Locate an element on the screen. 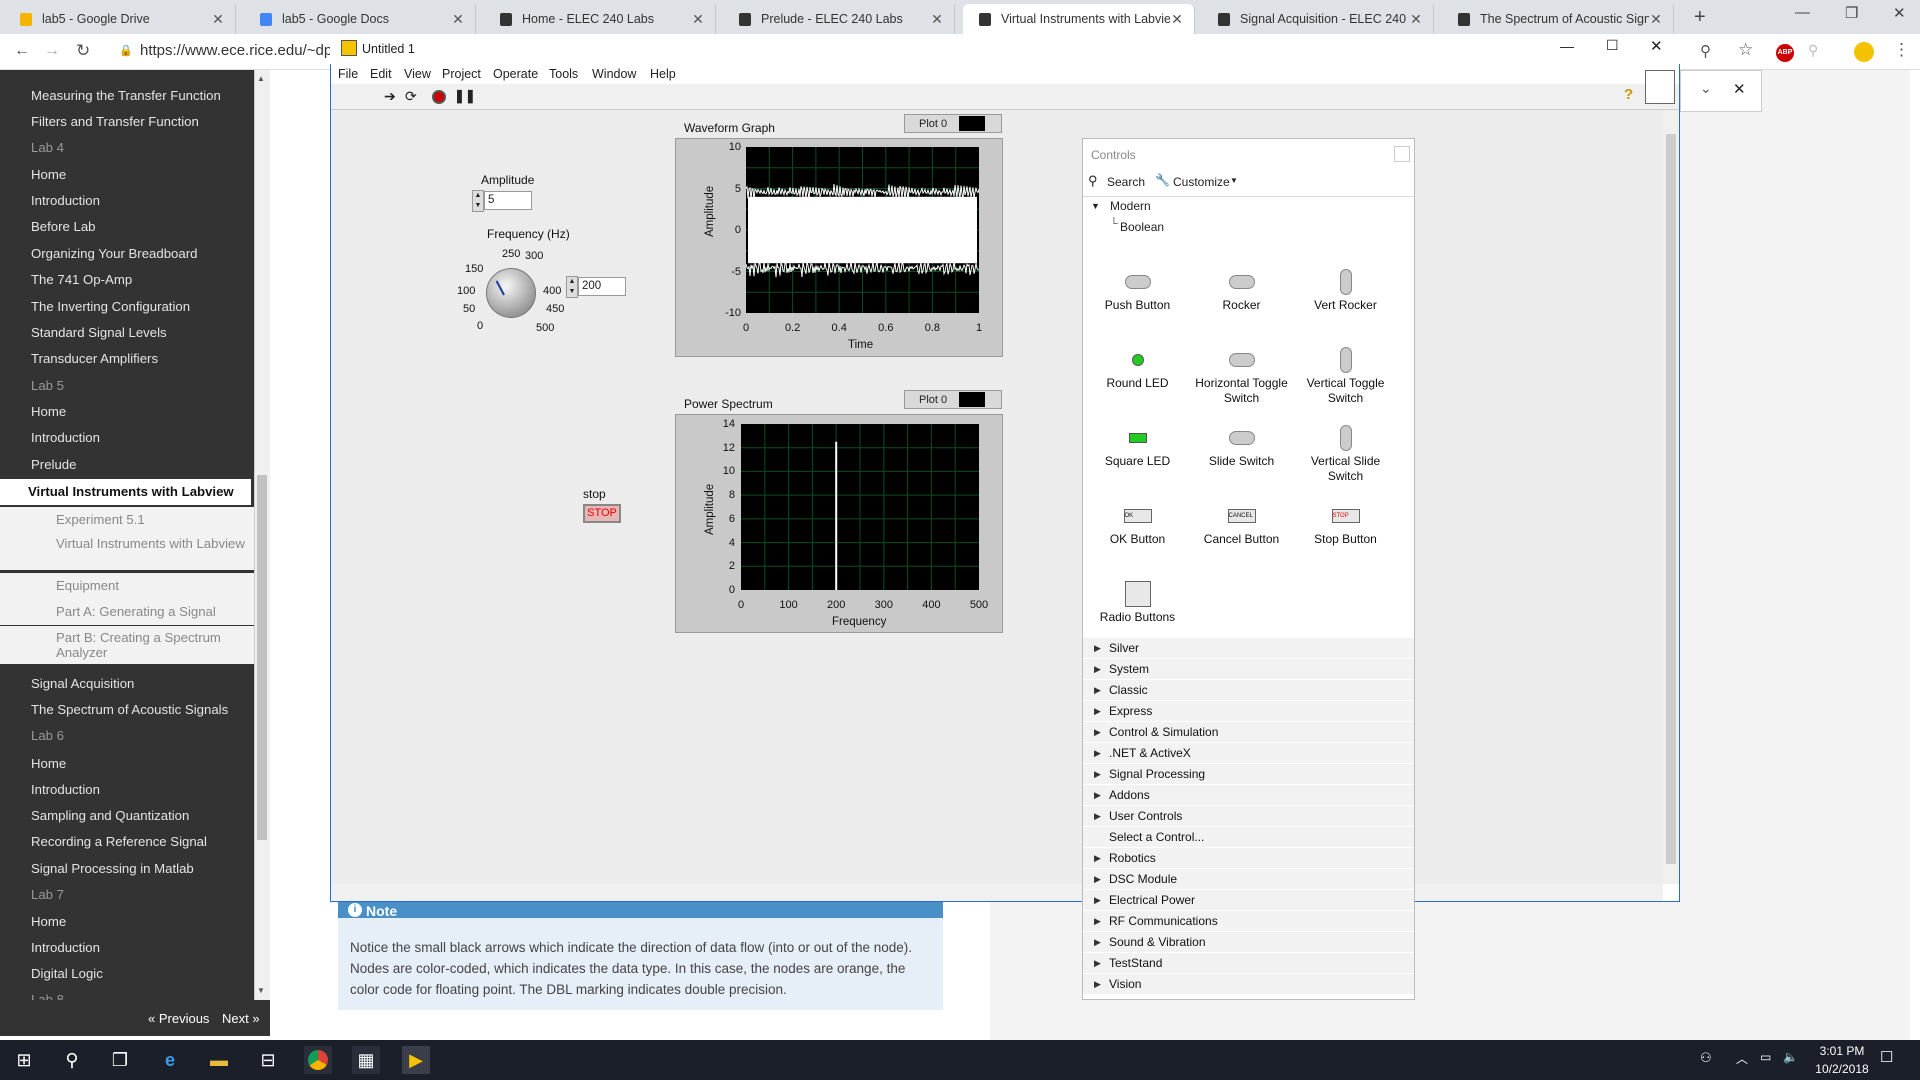  palette-pin-icon is located at coordinates (1402, 154).